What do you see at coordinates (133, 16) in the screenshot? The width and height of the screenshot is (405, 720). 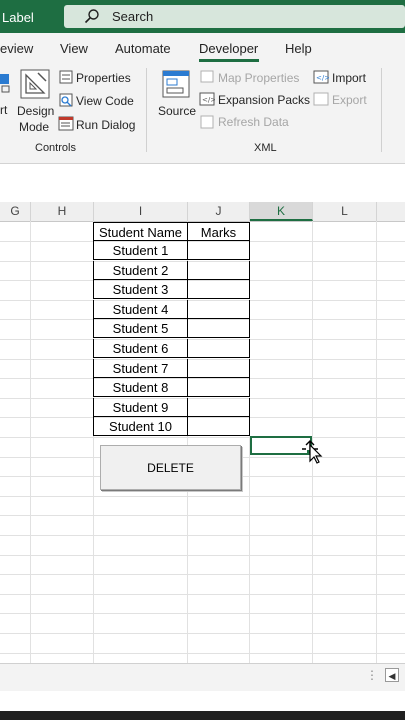 I see `search-placeholder: Search` at bounding box center [133, 16].